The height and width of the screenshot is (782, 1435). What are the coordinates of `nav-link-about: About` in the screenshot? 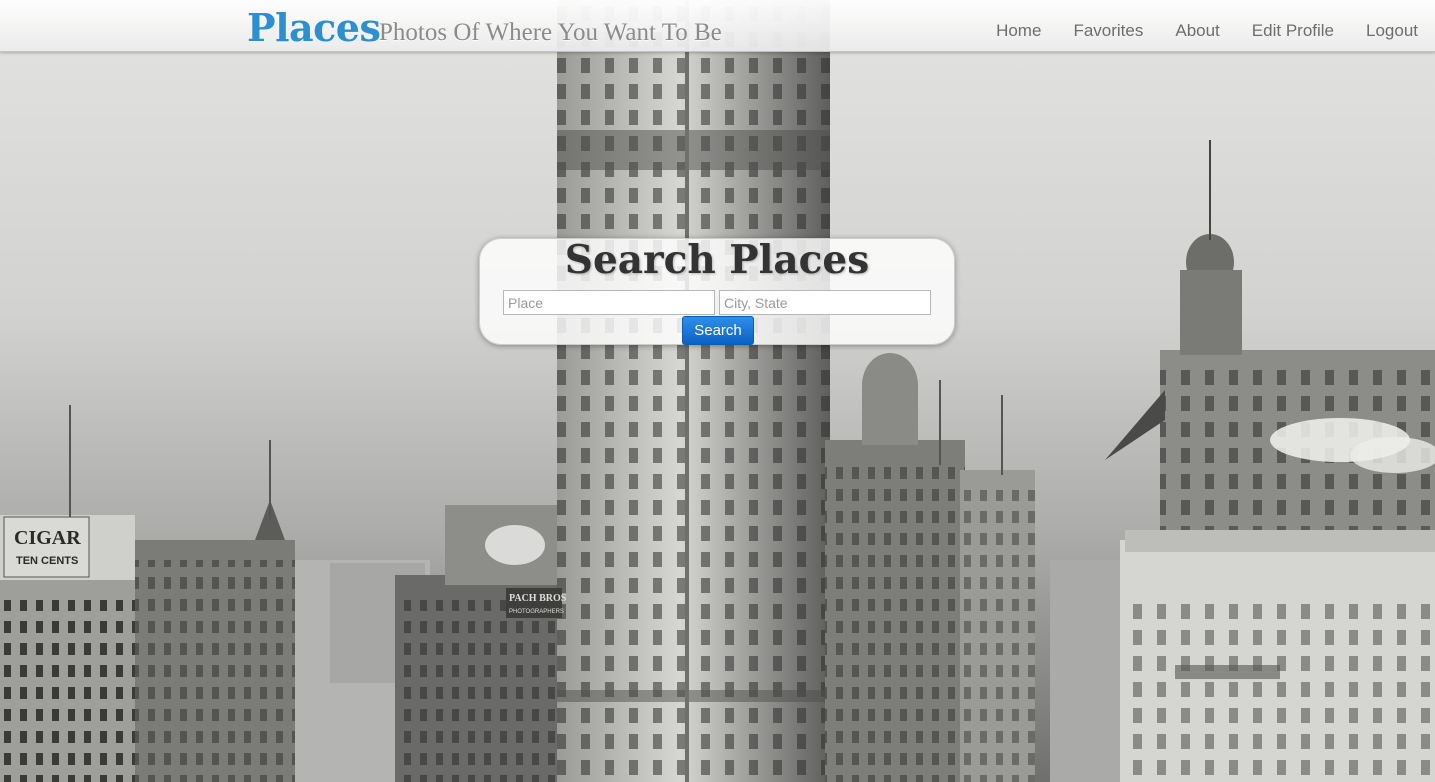 It's located at (1197, 30).